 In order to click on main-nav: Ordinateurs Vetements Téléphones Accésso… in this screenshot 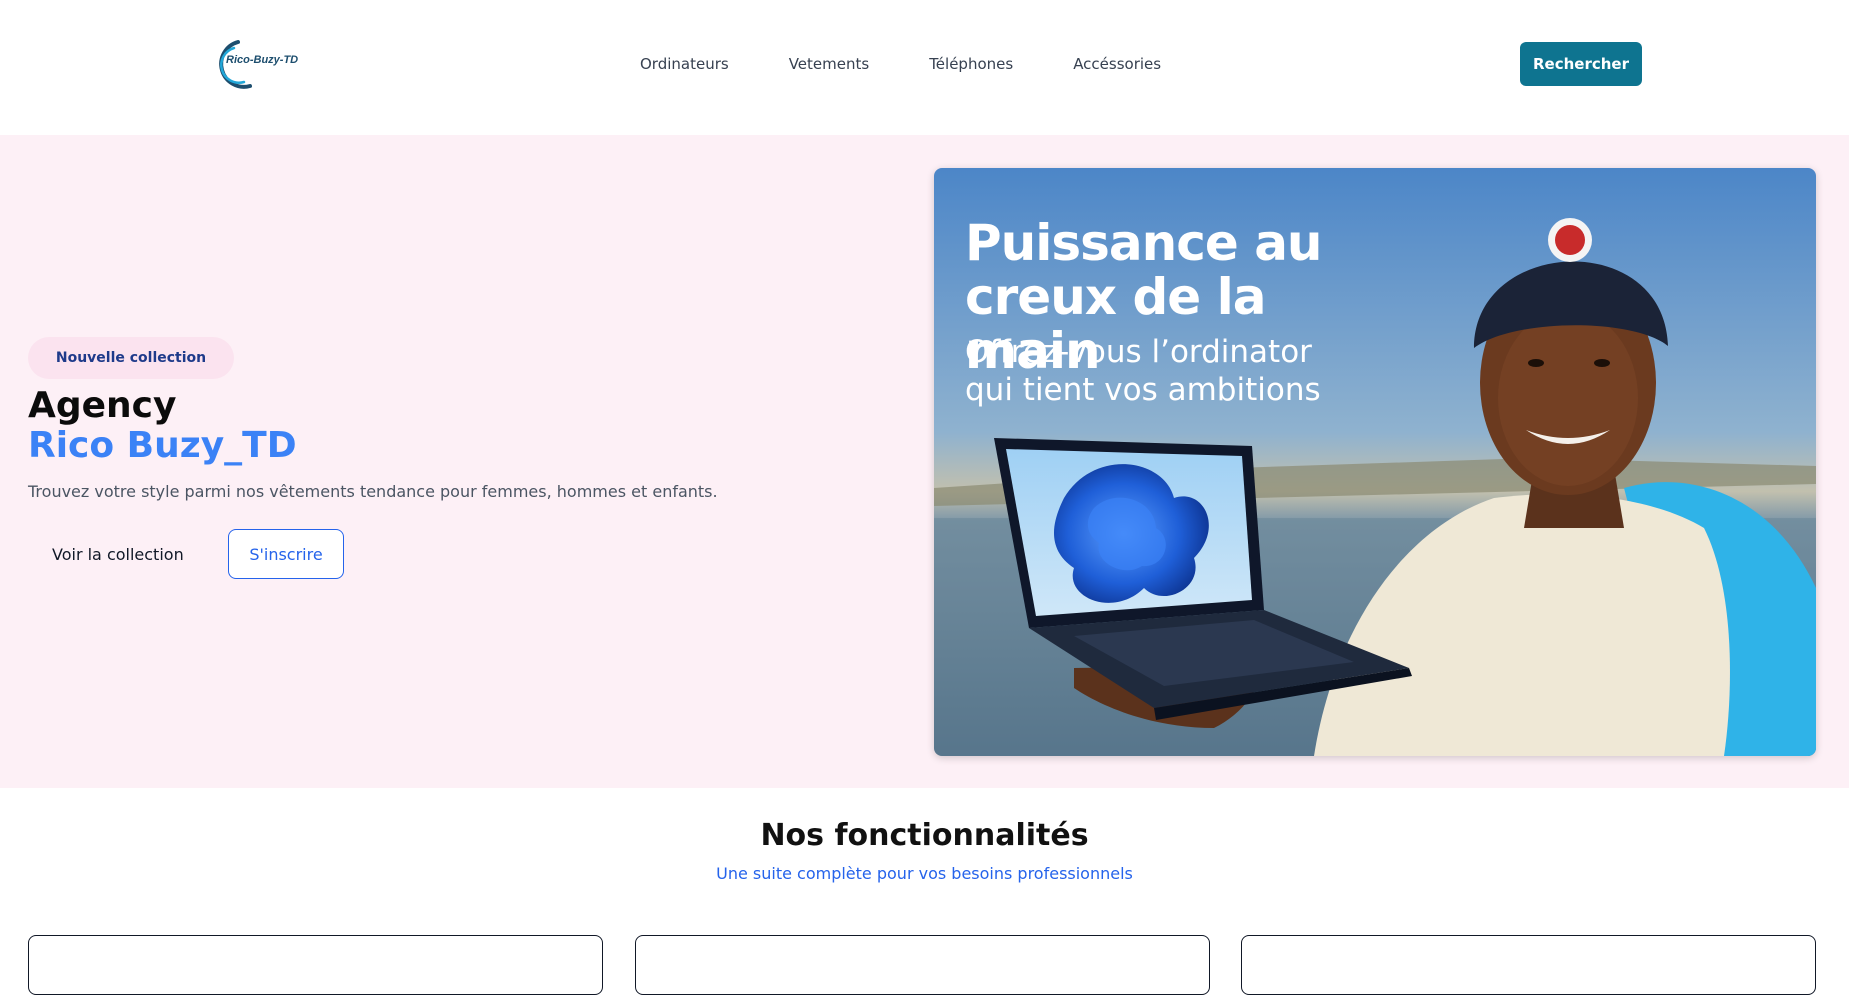, I will do `click(900, 64)`.